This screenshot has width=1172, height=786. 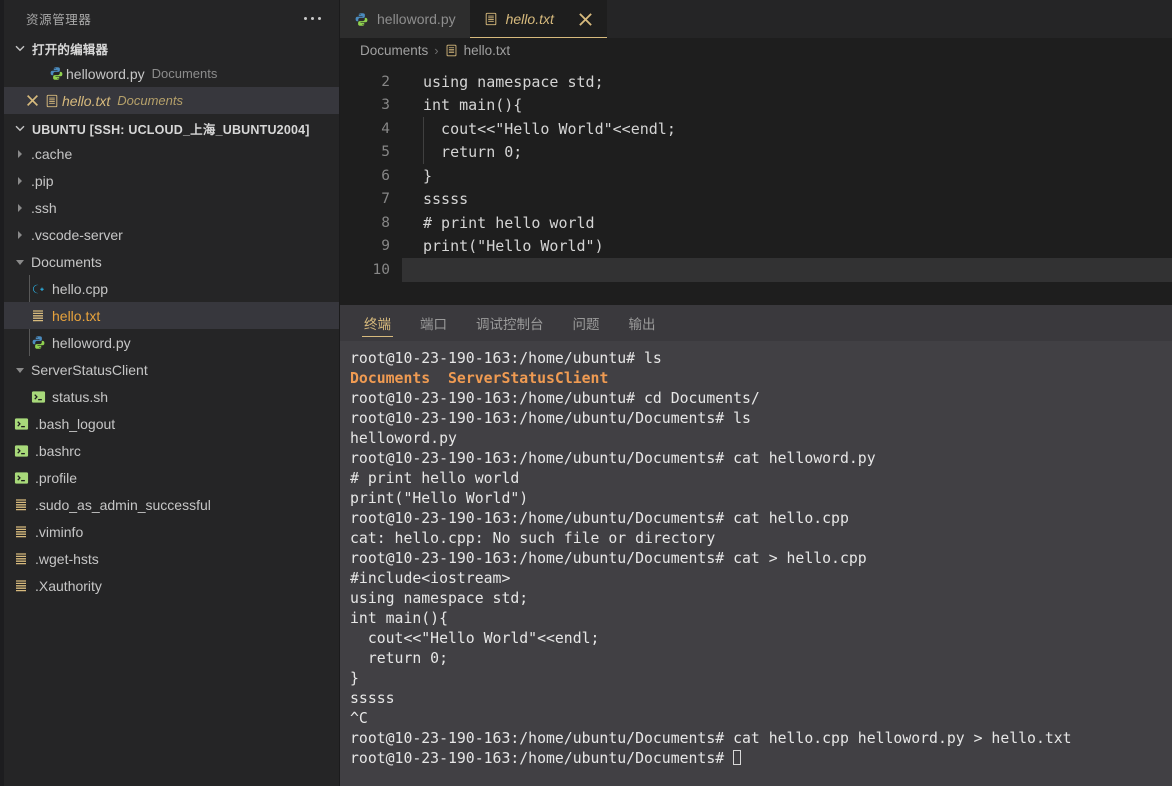 I want to click on code-line: 7 sssss, so click(x=756, y=200).